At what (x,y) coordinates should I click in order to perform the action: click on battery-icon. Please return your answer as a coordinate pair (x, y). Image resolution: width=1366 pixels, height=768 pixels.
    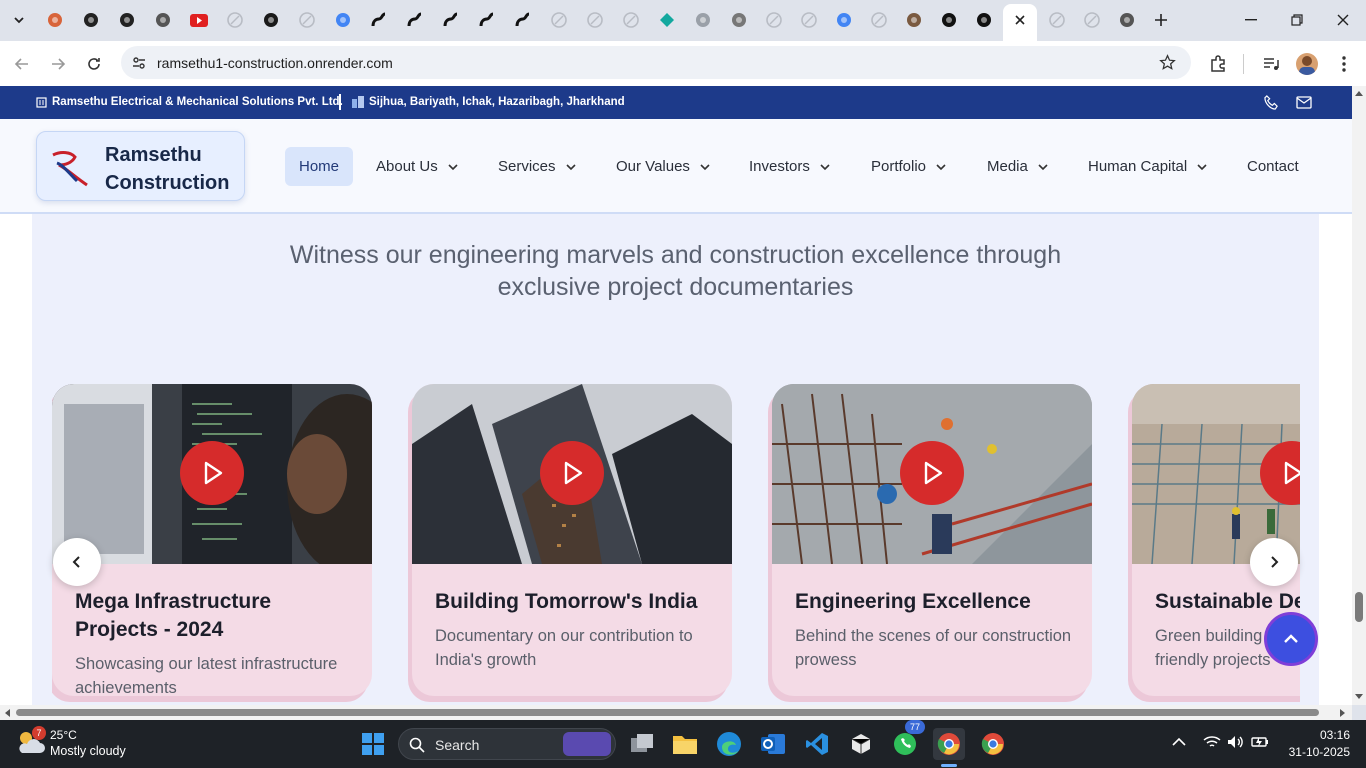
    Looking at the image, I should click on (1260, 742).